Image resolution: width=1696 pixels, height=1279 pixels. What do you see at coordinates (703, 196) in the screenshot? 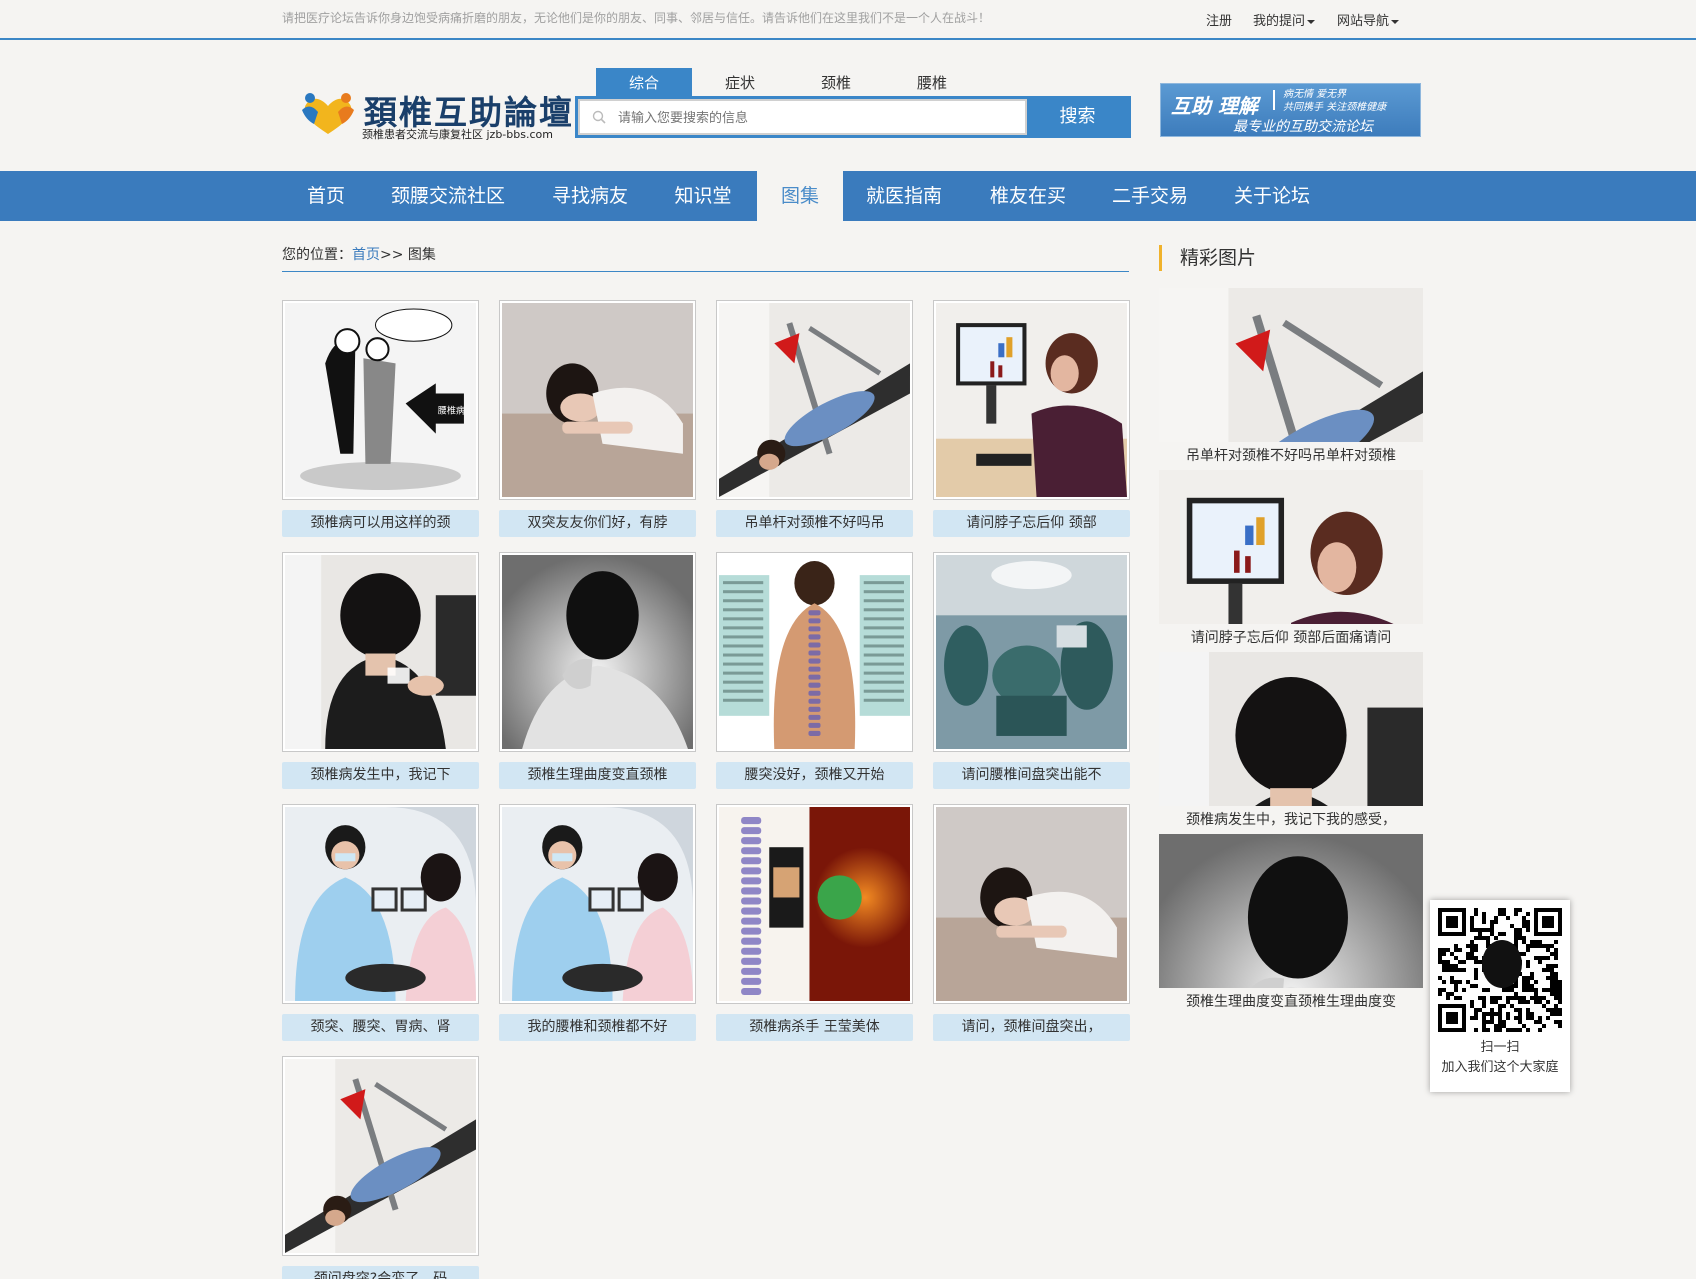
I see `nav-item-knowledge: 知识堂` at bounding box center [703, 196].